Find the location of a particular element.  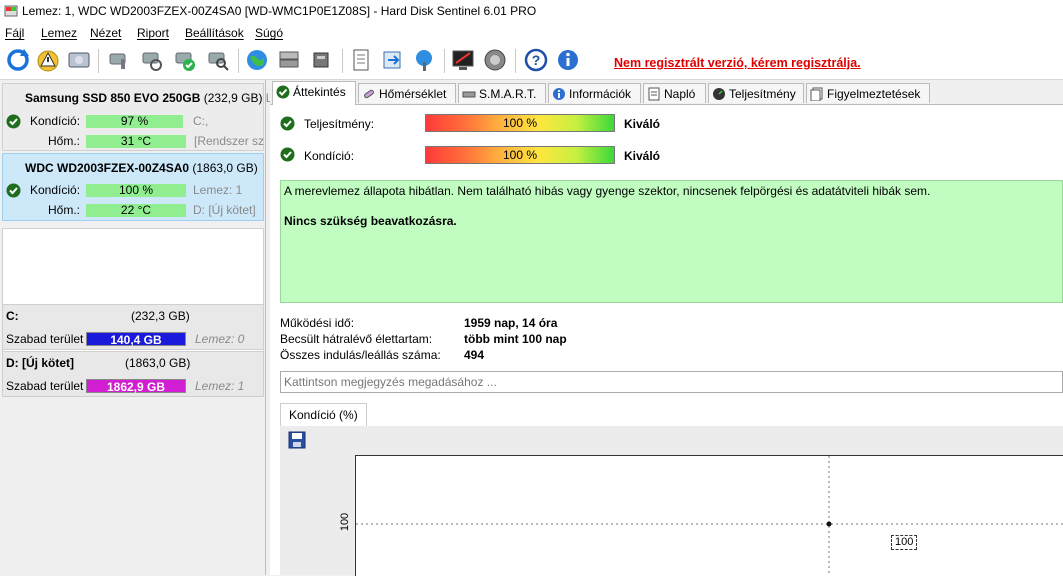

disk-icon is located at coordinates (79, 60).